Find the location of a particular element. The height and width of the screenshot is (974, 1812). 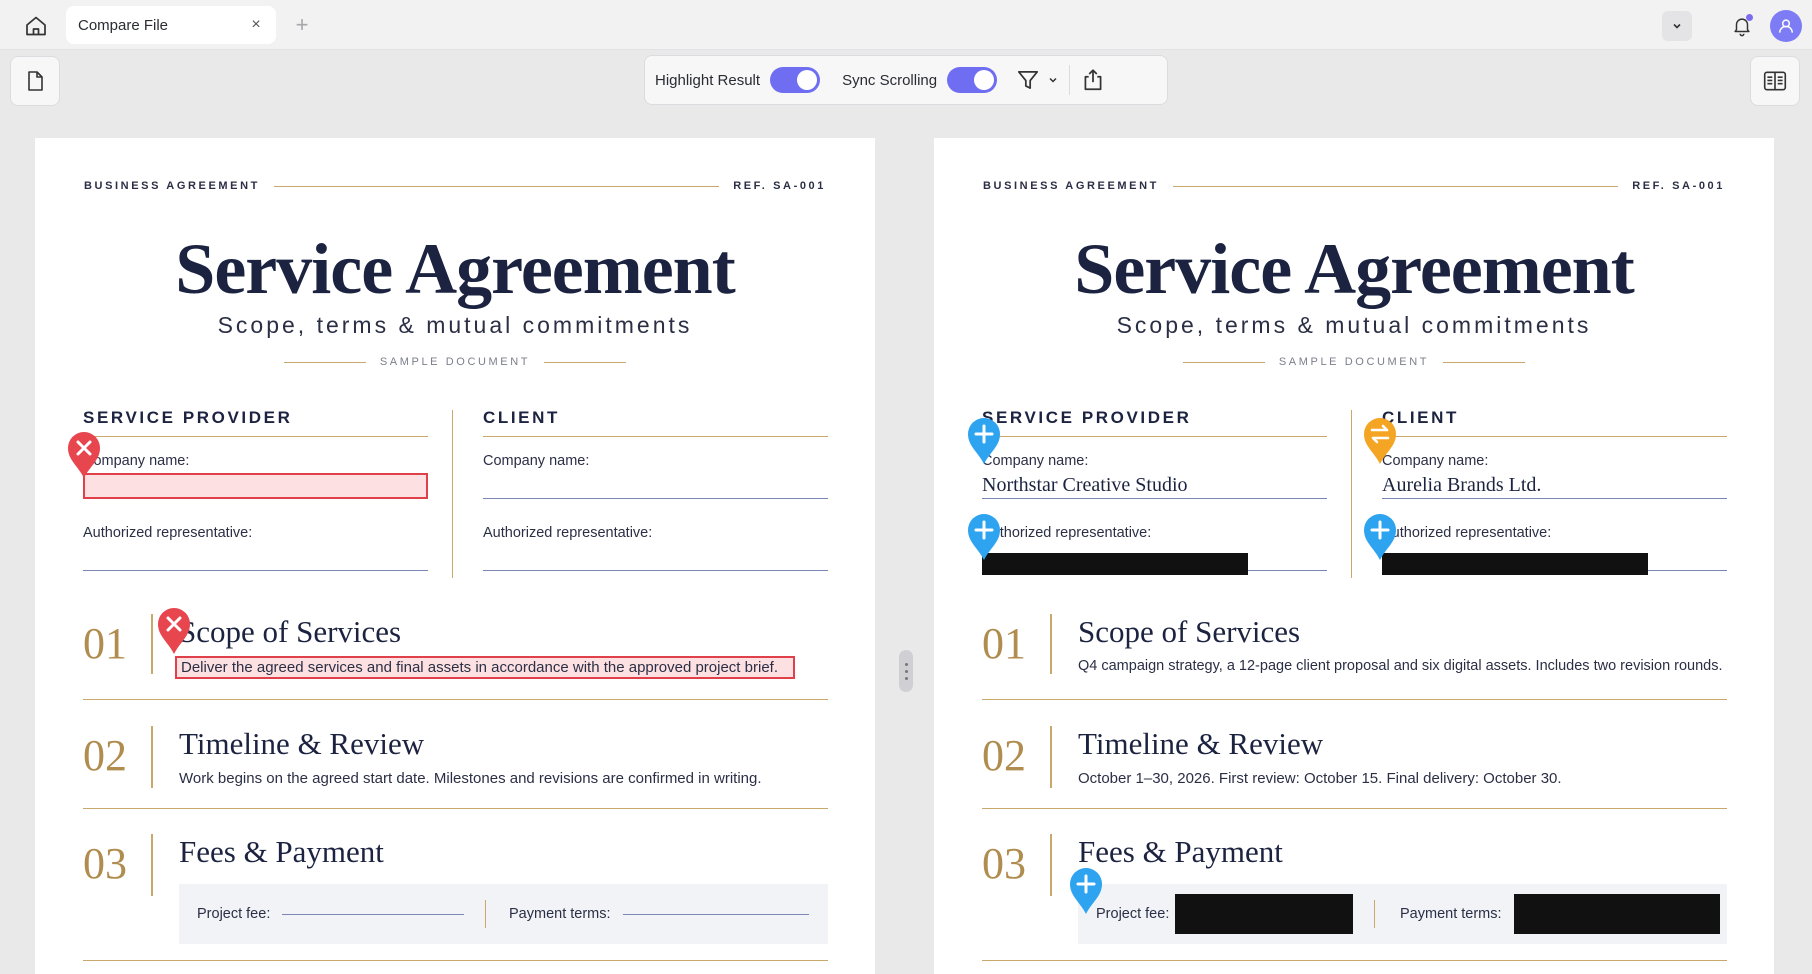

notifications-button is located at coordinates (1742, 26).